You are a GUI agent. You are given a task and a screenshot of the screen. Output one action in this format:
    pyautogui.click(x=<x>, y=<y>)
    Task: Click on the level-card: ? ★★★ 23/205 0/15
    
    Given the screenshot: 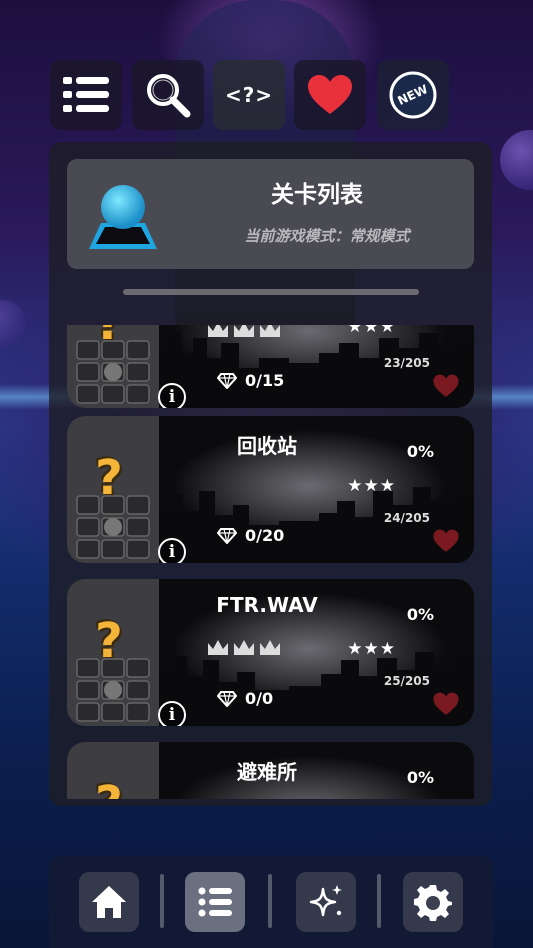 What is the action you would take?
    pyautogui.click(x=270, y=366)
    